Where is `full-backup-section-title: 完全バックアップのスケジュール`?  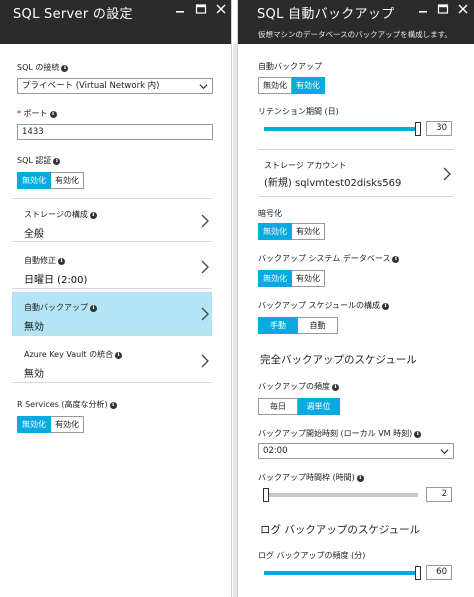 full-backup-section-title: 完全バックアップのスケジュール is located at coordinates (338, 360).